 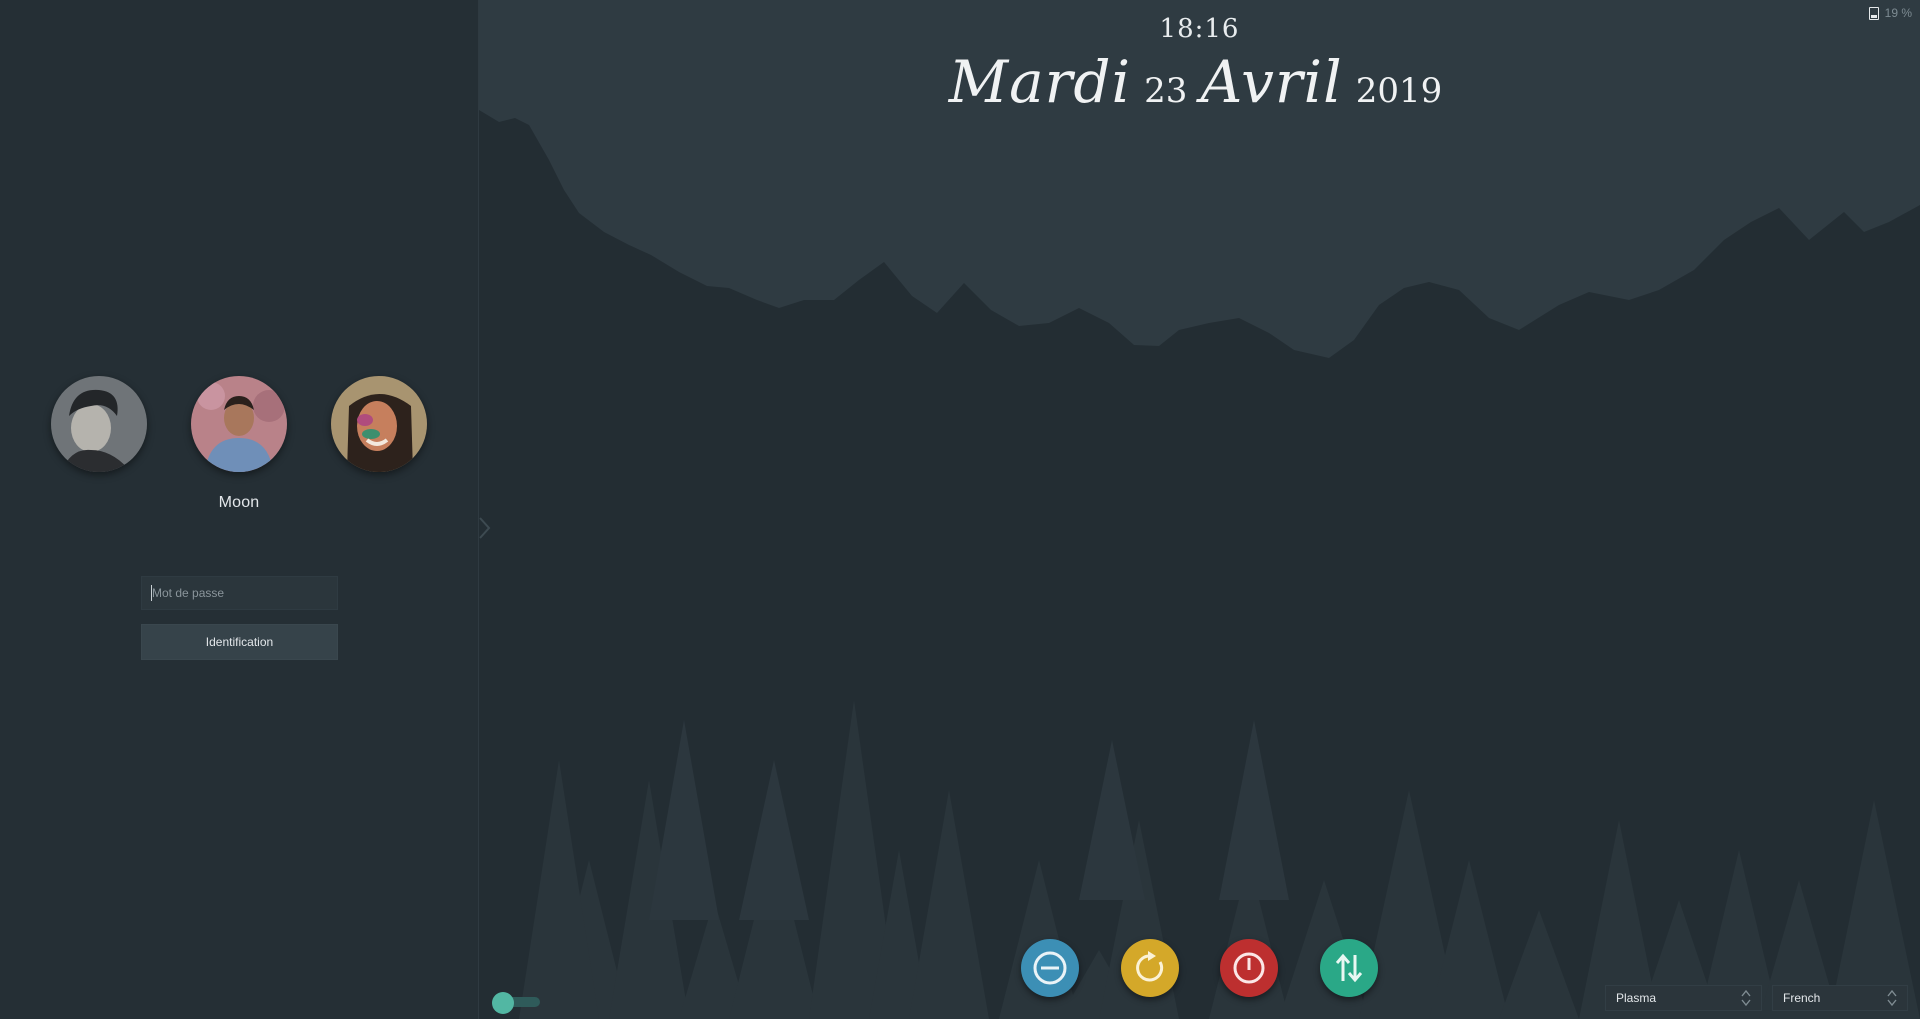 I want to click on power-icon, so click(x=1249, y=968).